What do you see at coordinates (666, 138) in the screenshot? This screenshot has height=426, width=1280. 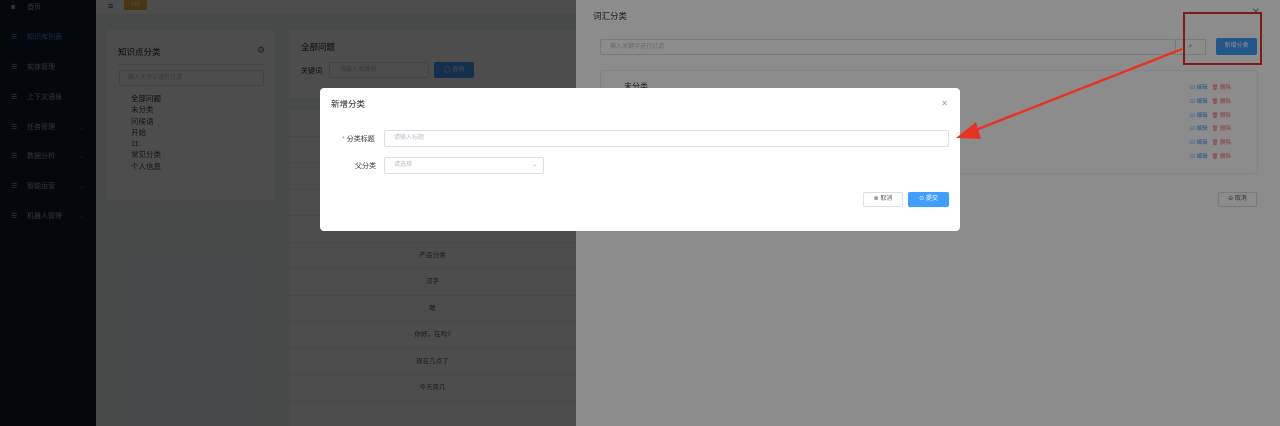 I see `category-title-input: 请输入标题` at bounding box center [666, 138].